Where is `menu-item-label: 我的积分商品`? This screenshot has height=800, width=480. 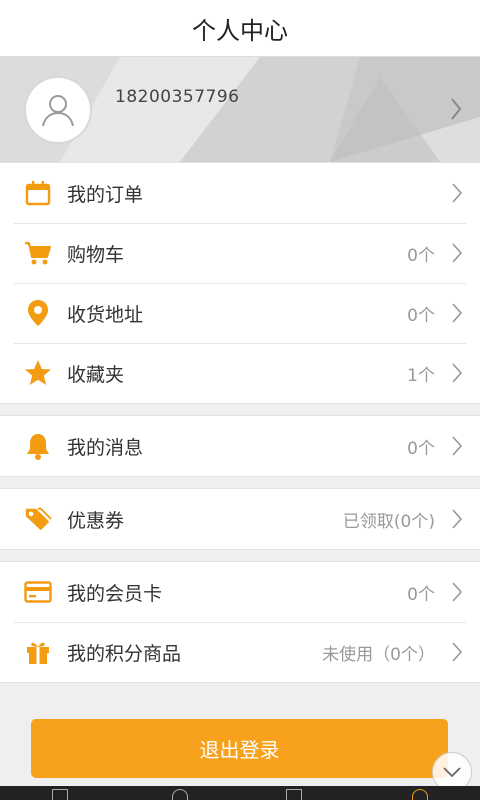
menu-item-label: 我的积分商品 is located at coordinates (124, 653).